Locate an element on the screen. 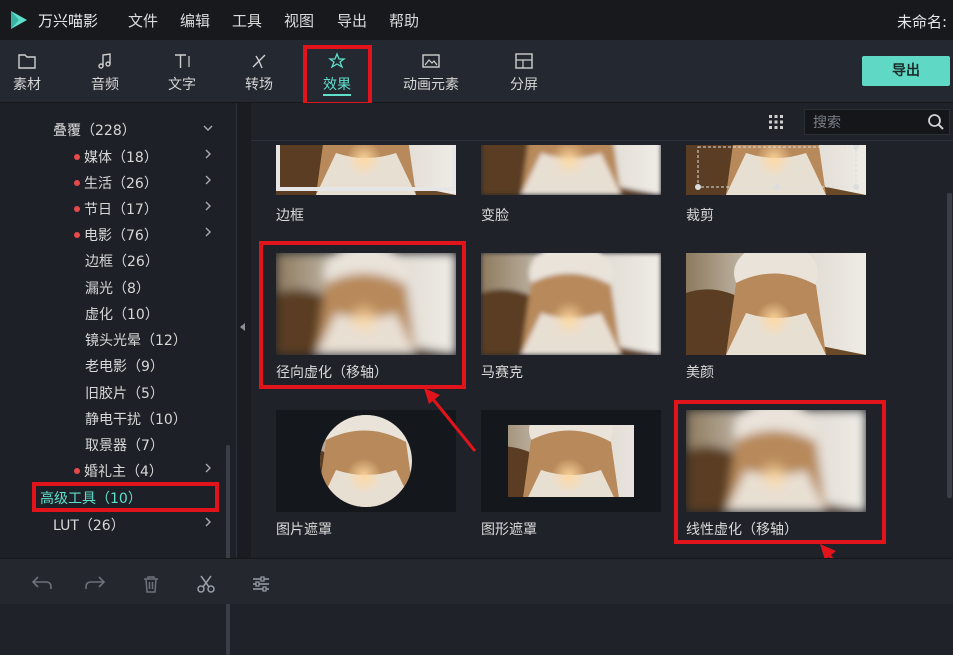 The image size is (953, 655). tab-audio-label: 音频 is located at coordinates (105, 85).